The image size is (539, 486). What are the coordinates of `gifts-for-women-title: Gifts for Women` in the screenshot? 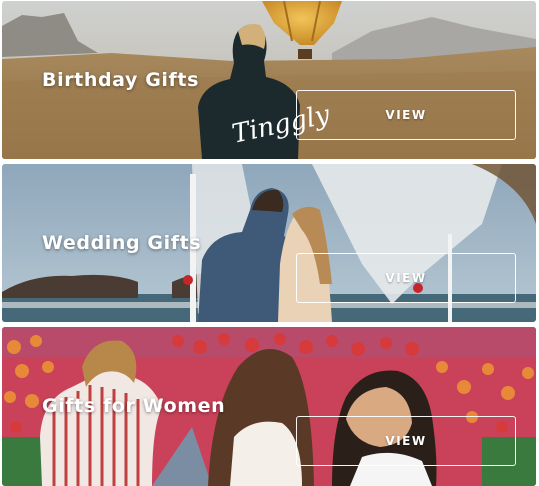 It's located at (134, 406).